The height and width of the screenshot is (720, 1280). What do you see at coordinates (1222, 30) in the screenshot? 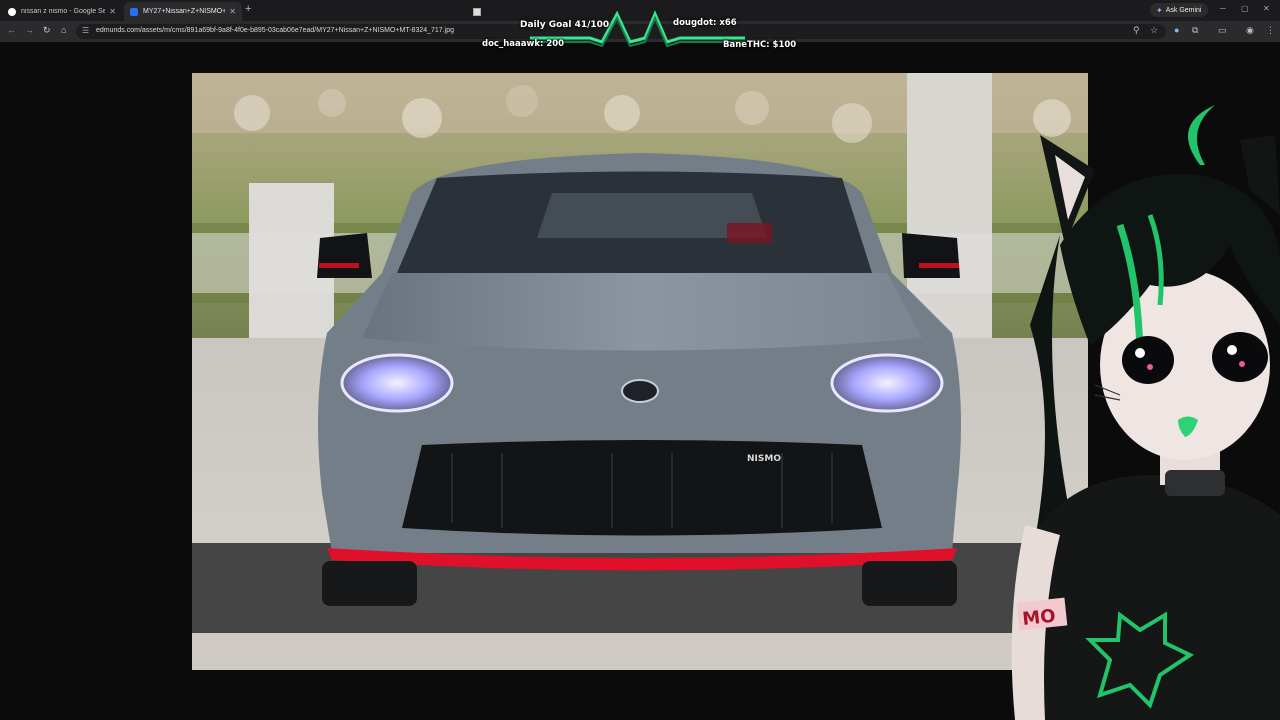
I see `side-panel-icon: ▭` at bounding box center [1222, 30].